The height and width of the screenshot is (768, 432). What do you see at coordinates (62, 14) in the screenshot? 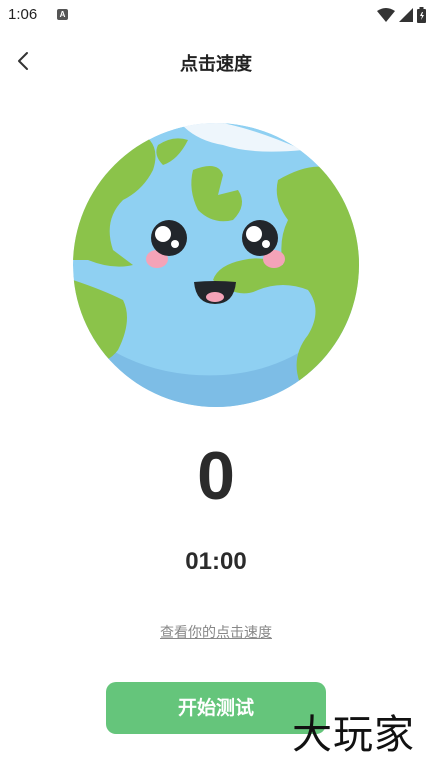
I see `app-notification-icon: A` at bounding box center [62, 14].